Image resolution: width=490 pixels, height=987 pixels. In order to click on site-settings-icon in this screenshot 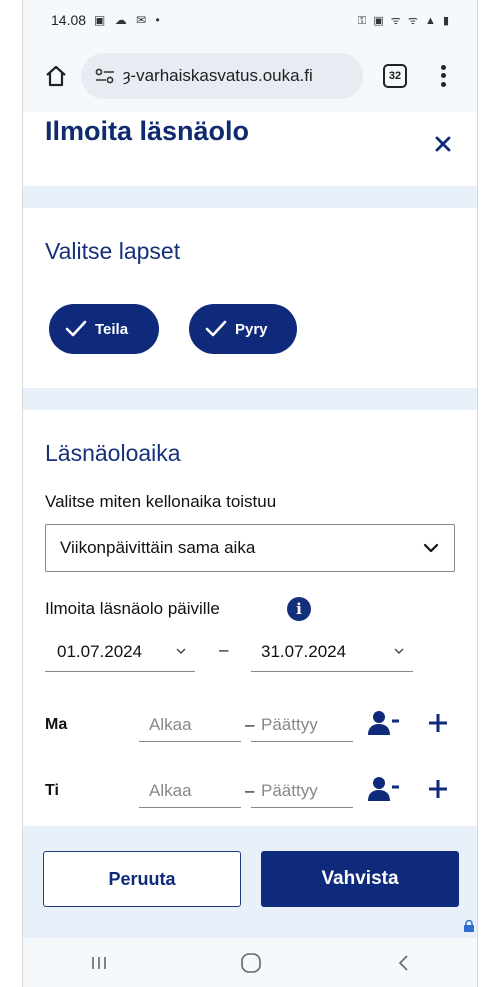, I will do `click(106, 76)`.